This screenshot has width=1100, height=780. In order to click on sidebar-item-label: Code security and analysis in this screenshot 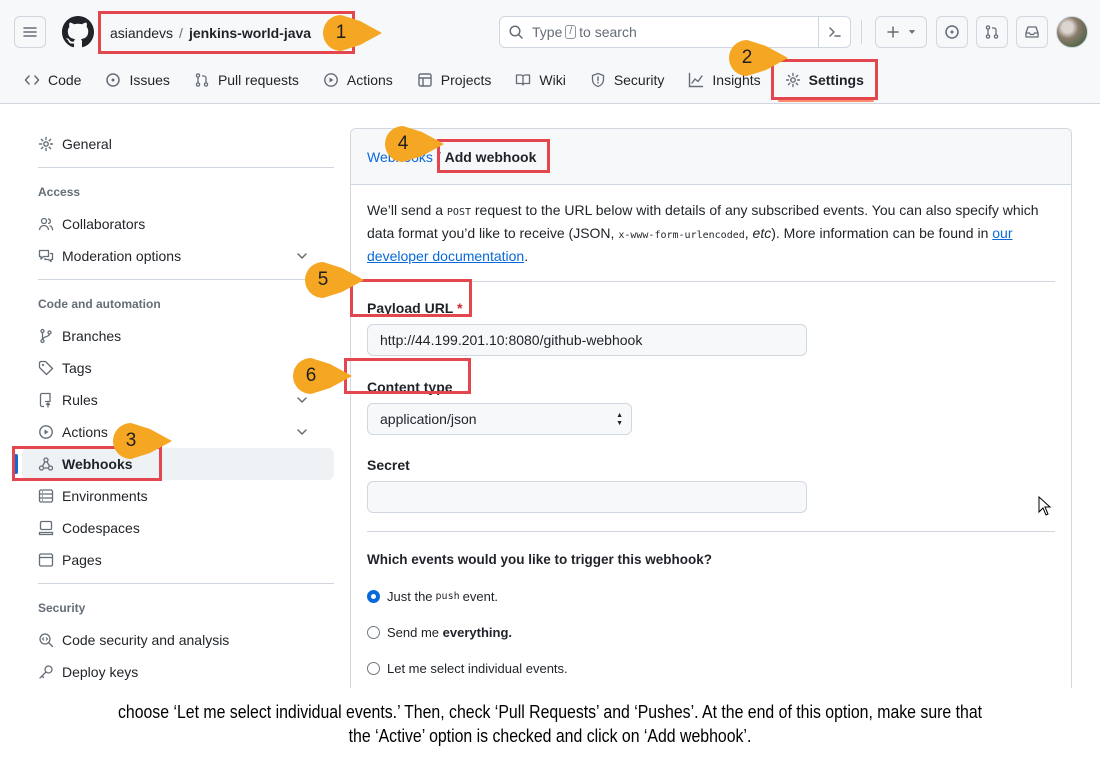, I will do `click(146, 640)`.